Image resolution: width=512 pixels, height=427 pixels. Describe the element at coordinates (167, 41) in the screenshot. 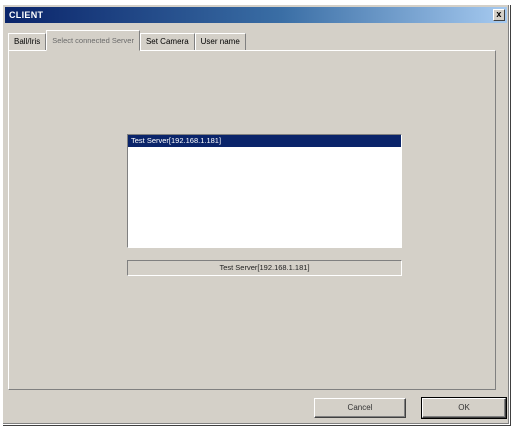

I see `tab-set-camera: Set Camera` at that location.